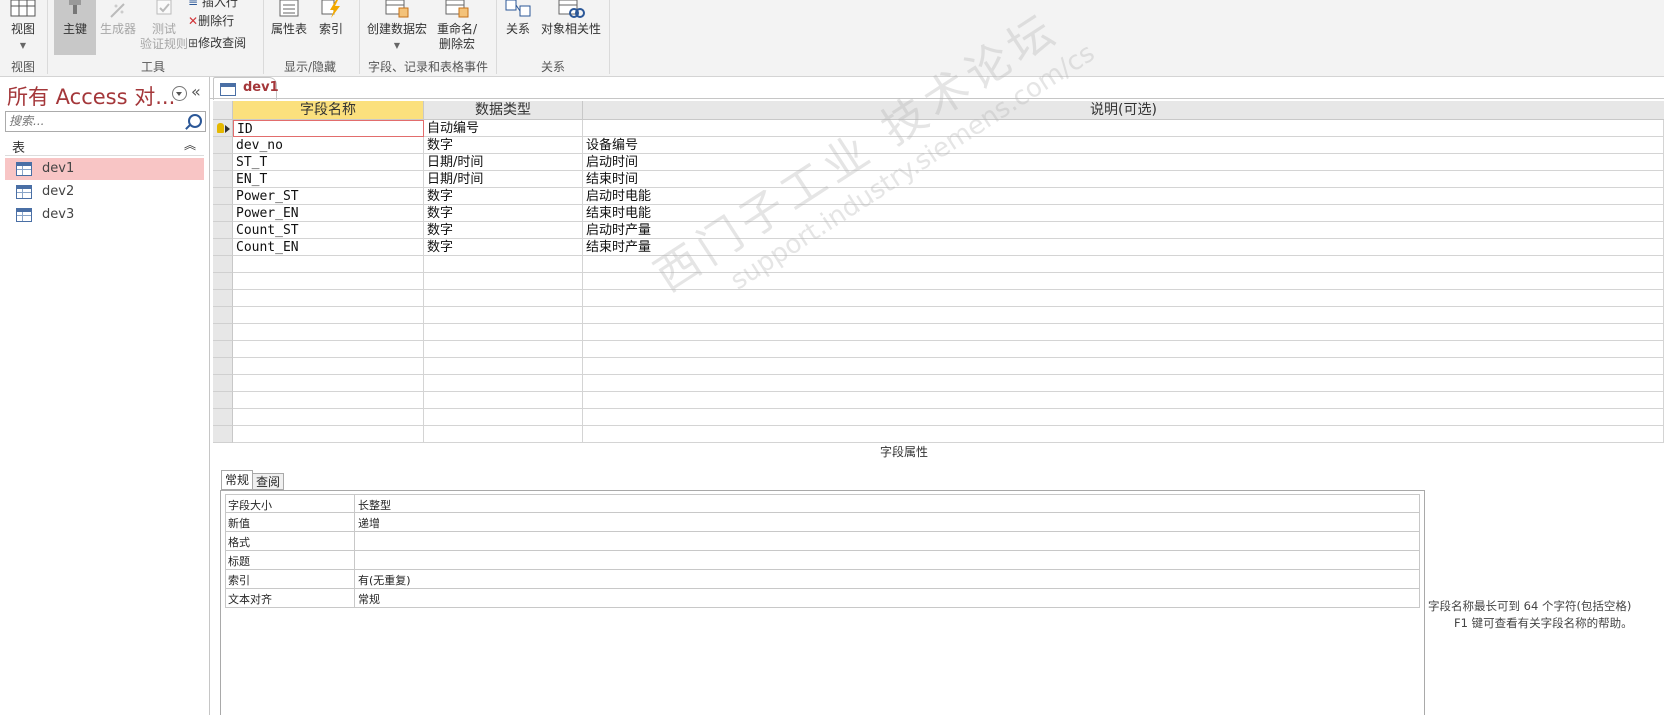 This screenshot has width=1664, height=715. What do you see at coordinates (95, 120) in the screenshot?
I see `nav-search-input` at bounding box center [95, 120].